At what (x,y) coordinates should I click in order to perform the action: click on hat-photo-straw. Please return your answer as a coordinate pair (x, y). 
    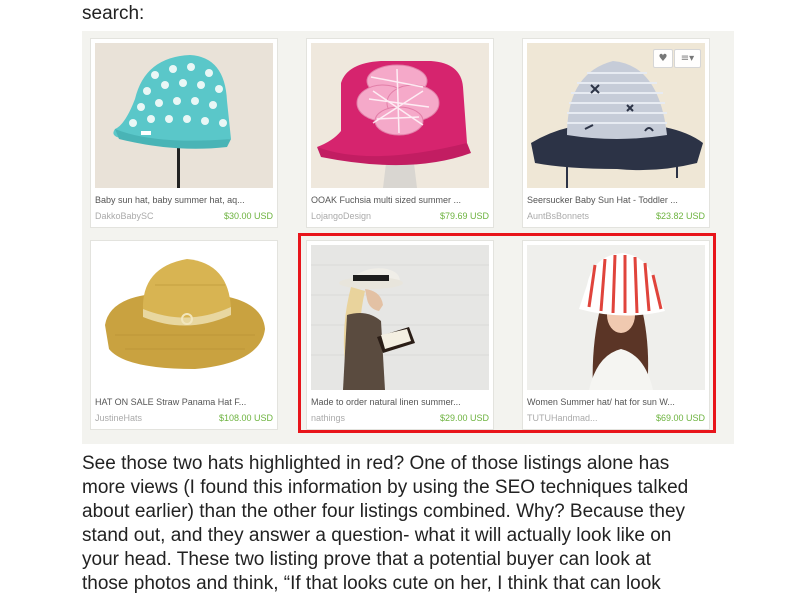
    Looking at the image, I should click on (184, 317).